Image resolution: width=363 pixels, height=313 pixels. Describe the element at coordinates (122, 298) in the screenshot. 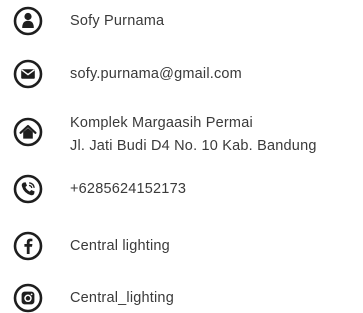

I see `instagram-link: Central_lighting` at that location.